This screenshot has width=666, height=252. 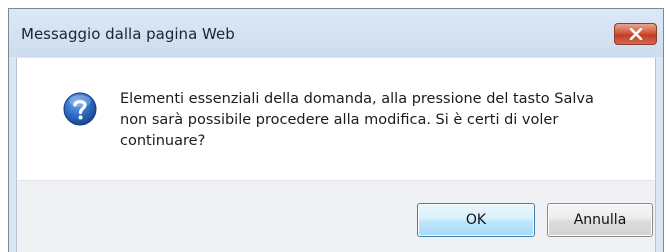 What do you see at coordinates (128, 34) in the screenshot?
I see `dialog-title: Messaggio dalla pagina Web` at bounding box center [128, 34].